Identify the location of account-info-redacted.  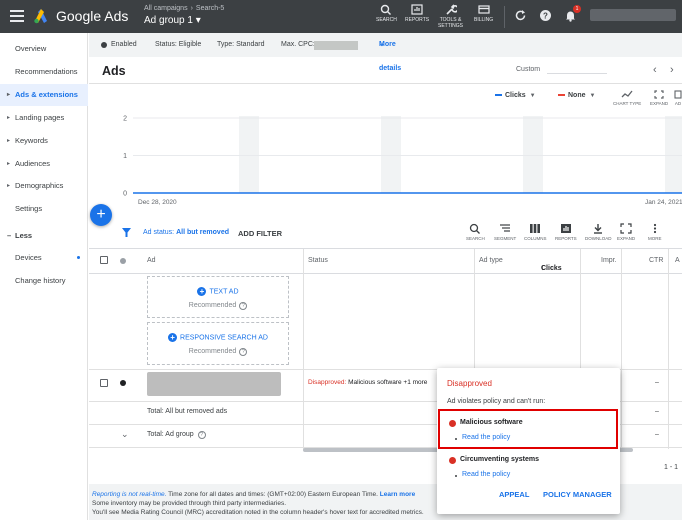
(633, 15).